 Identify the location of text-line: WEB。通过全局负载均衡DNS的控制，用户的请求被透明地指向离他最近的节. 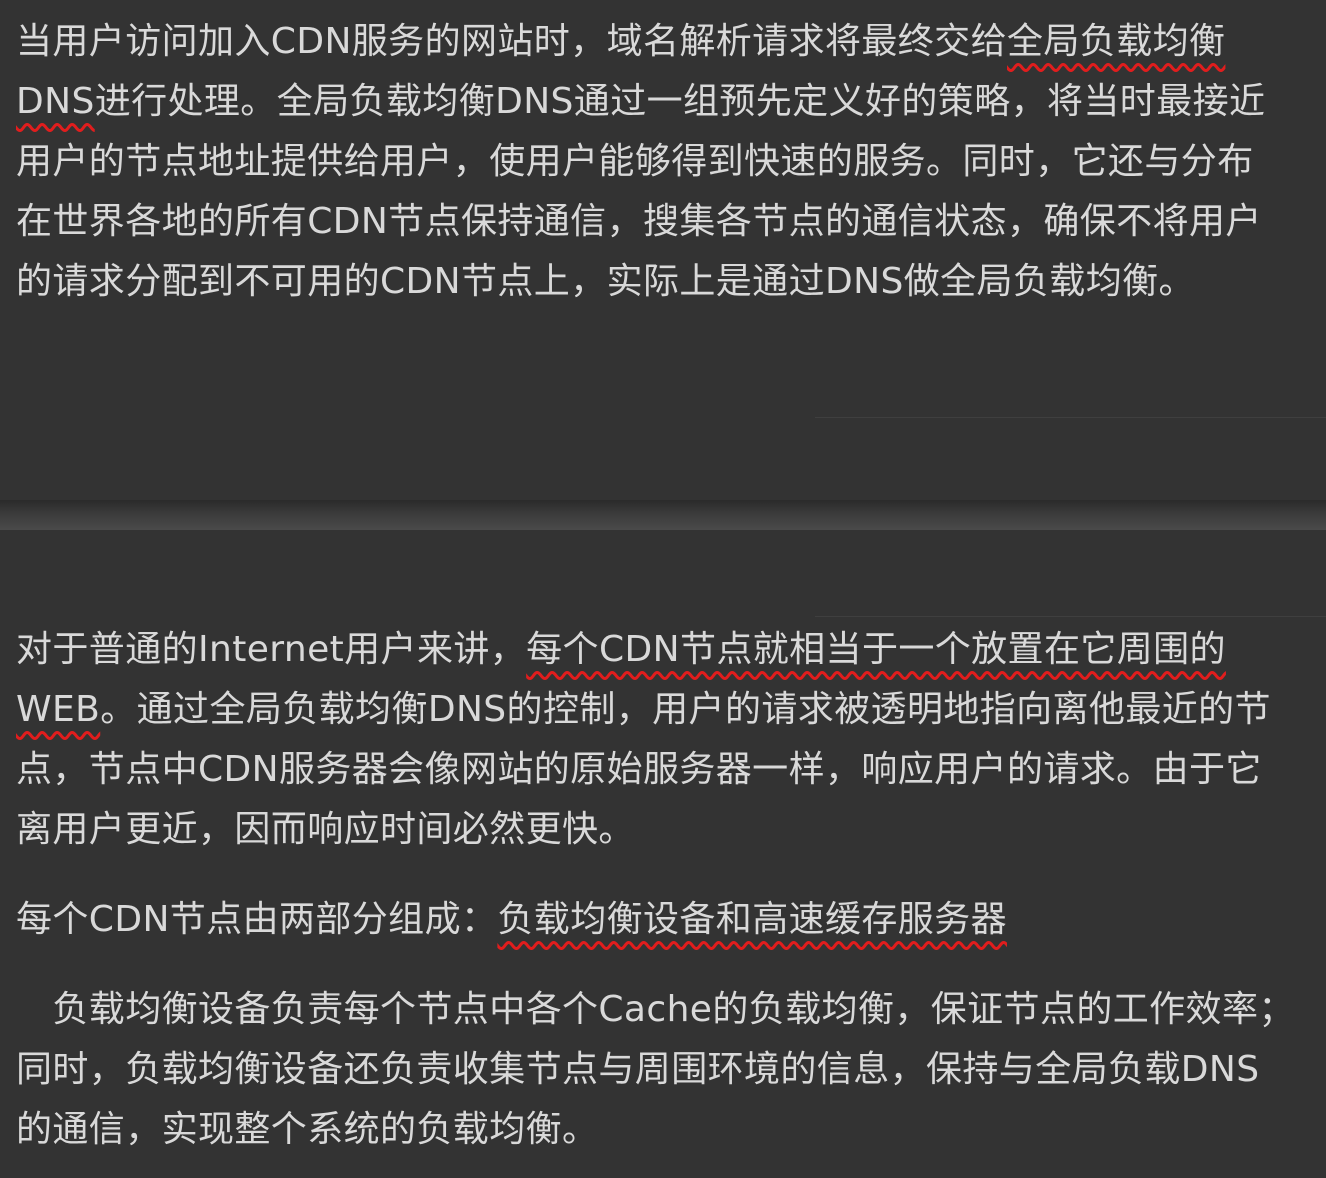
(643, 709).